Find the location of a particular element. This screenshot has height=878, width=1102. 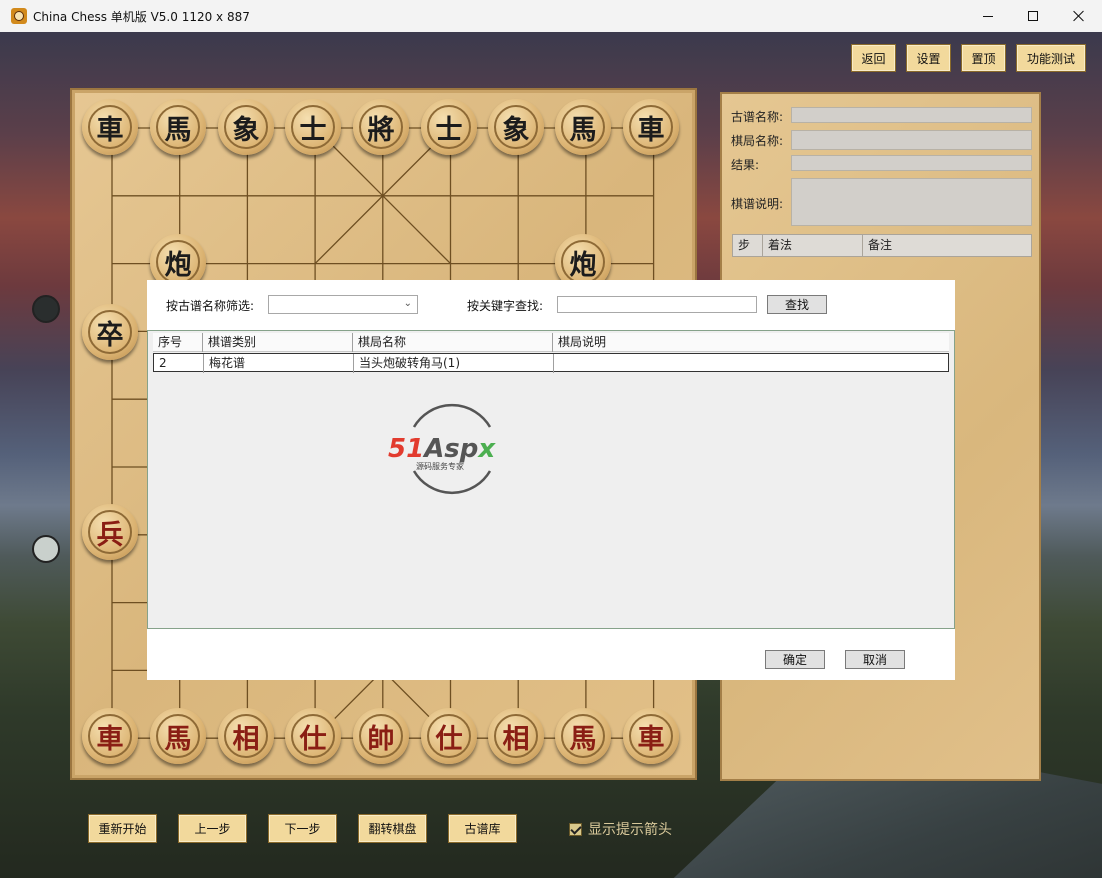

close-icon is located at coordinates (1079, 16).